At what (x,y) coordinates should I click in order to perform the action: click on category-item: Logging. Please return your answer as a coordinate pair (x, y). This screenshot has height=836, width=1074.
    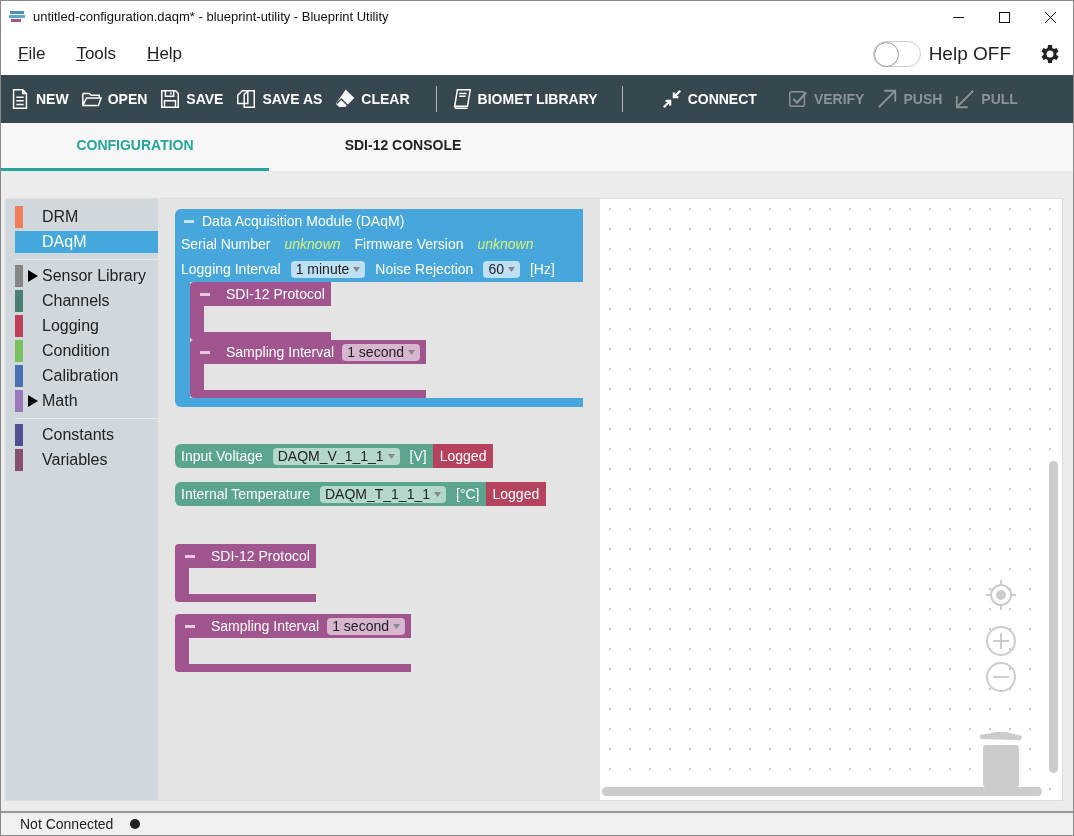
    Looking at the image, I should click on (86, 325).